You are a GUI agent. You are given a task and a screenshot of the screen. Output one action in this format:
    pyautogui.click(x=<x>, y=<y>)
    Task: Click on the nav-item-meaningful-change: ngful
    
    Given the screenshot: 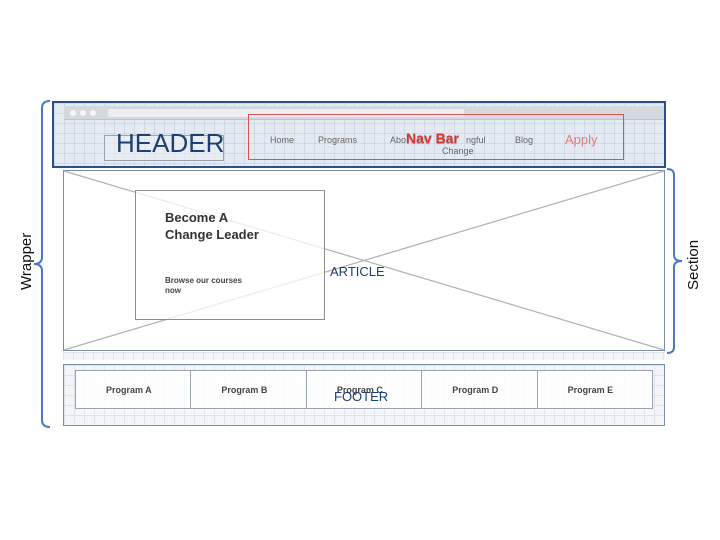 What is the action you would take?
    pyautogui.click(x=476, y=140)
    